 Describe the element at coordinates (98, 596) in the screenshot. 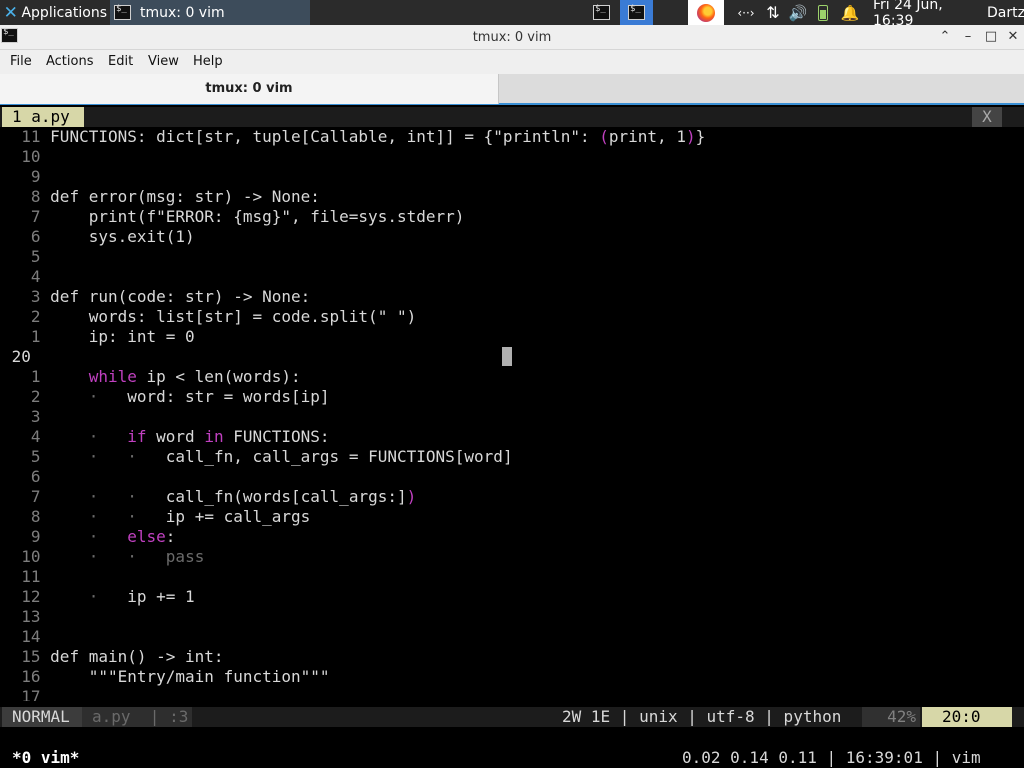

I see `code-line: 12 · ip += 1` at that location.